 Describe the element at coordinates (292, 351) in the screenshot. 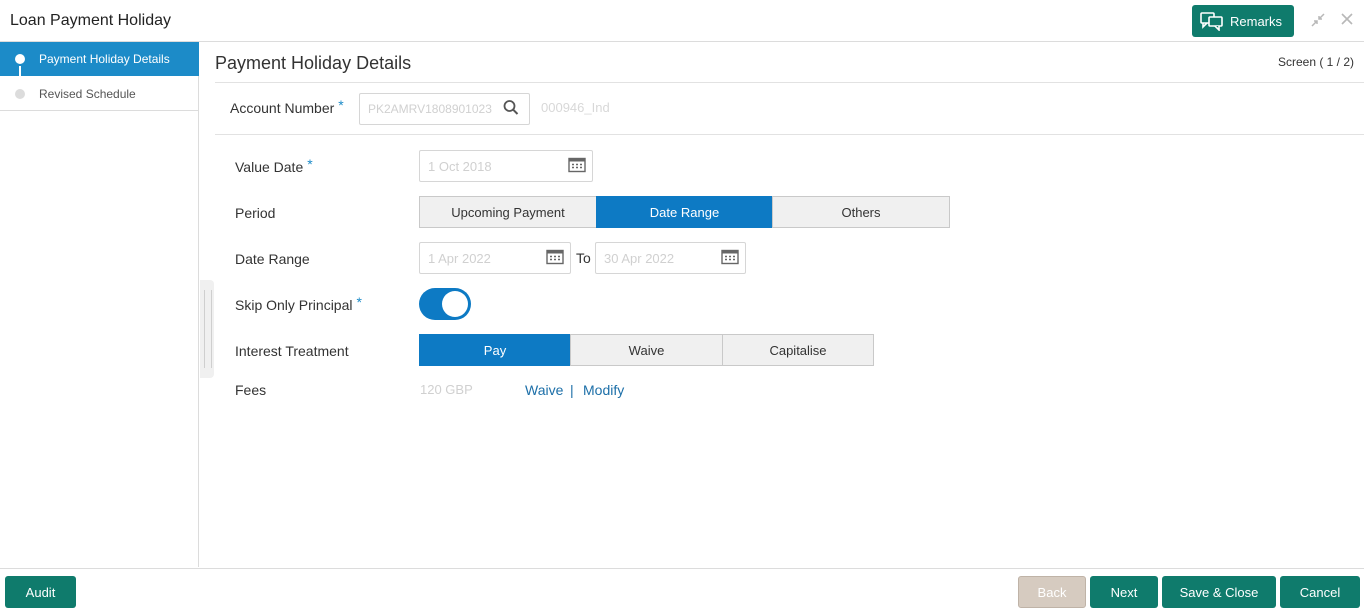

I see `interest-treatment-label: Interest Treatment` at that location.